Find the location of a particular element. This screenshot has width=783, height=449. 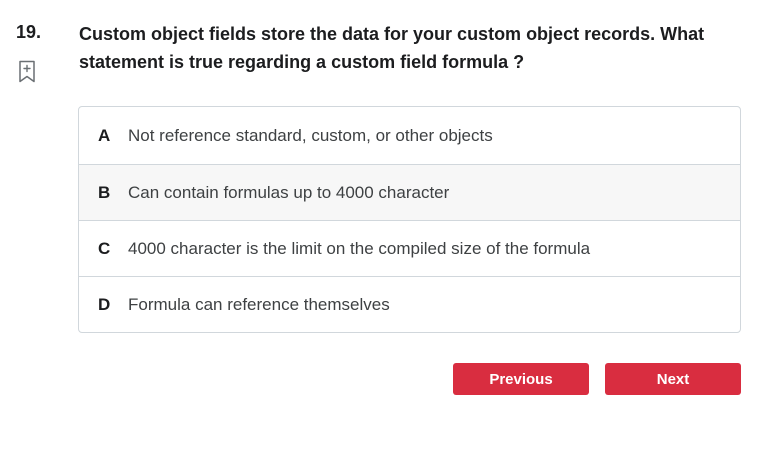

bookmark-button is located at coordinates (27, 72).